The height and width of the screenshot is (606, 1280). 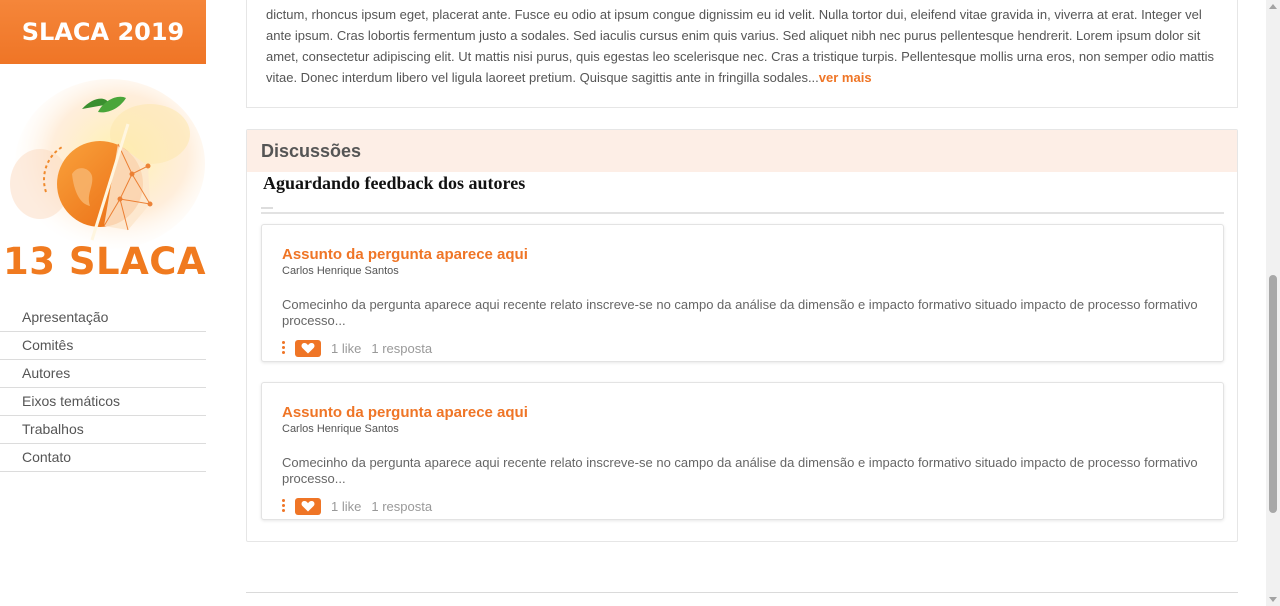 I want to click on discussions-title: Discussões, so click(x=742, y=151).